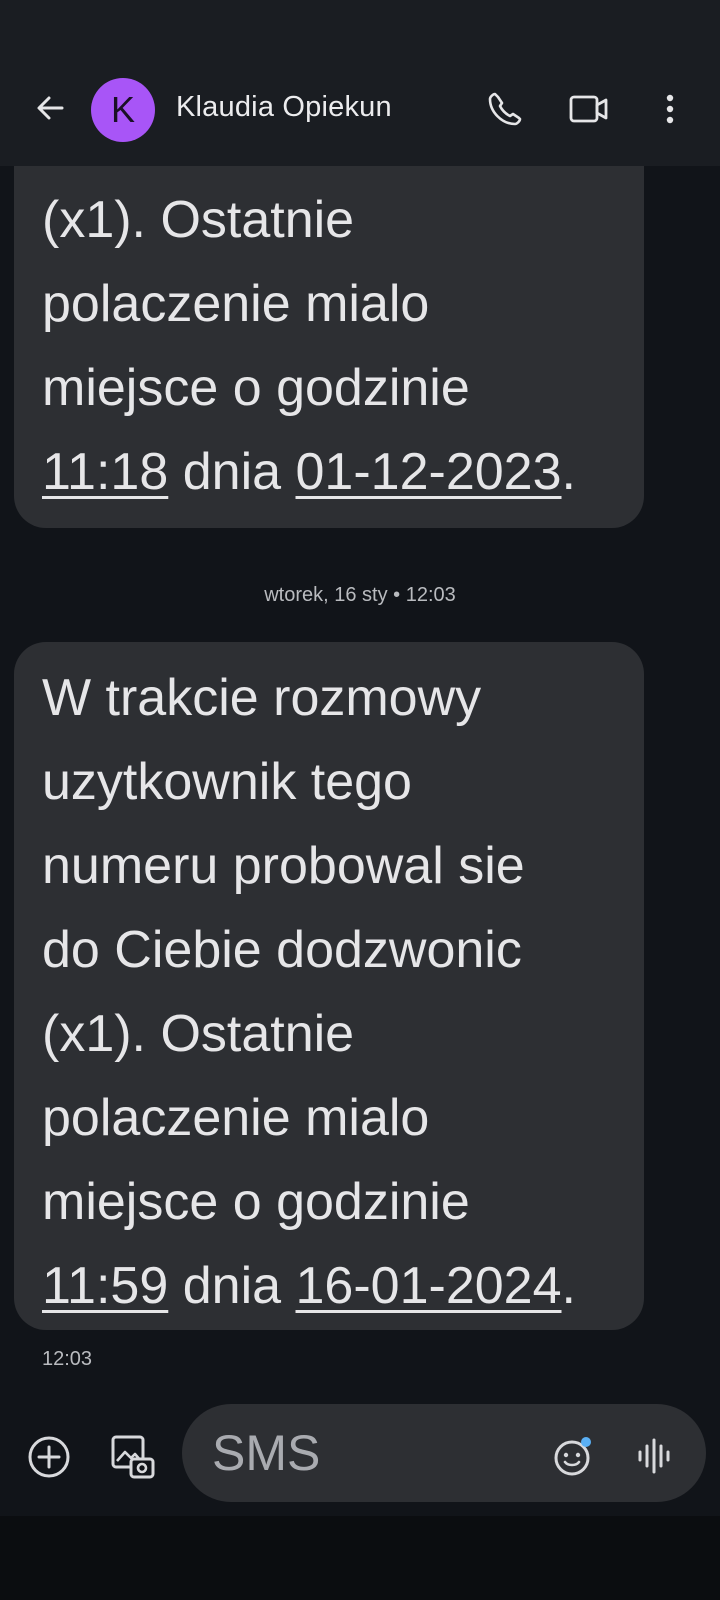 The image size is (720, 1600). Describe the element at coordinates (262, 698) in the screenshot. I see `message-line: W trakcie rozmowy` at that location.